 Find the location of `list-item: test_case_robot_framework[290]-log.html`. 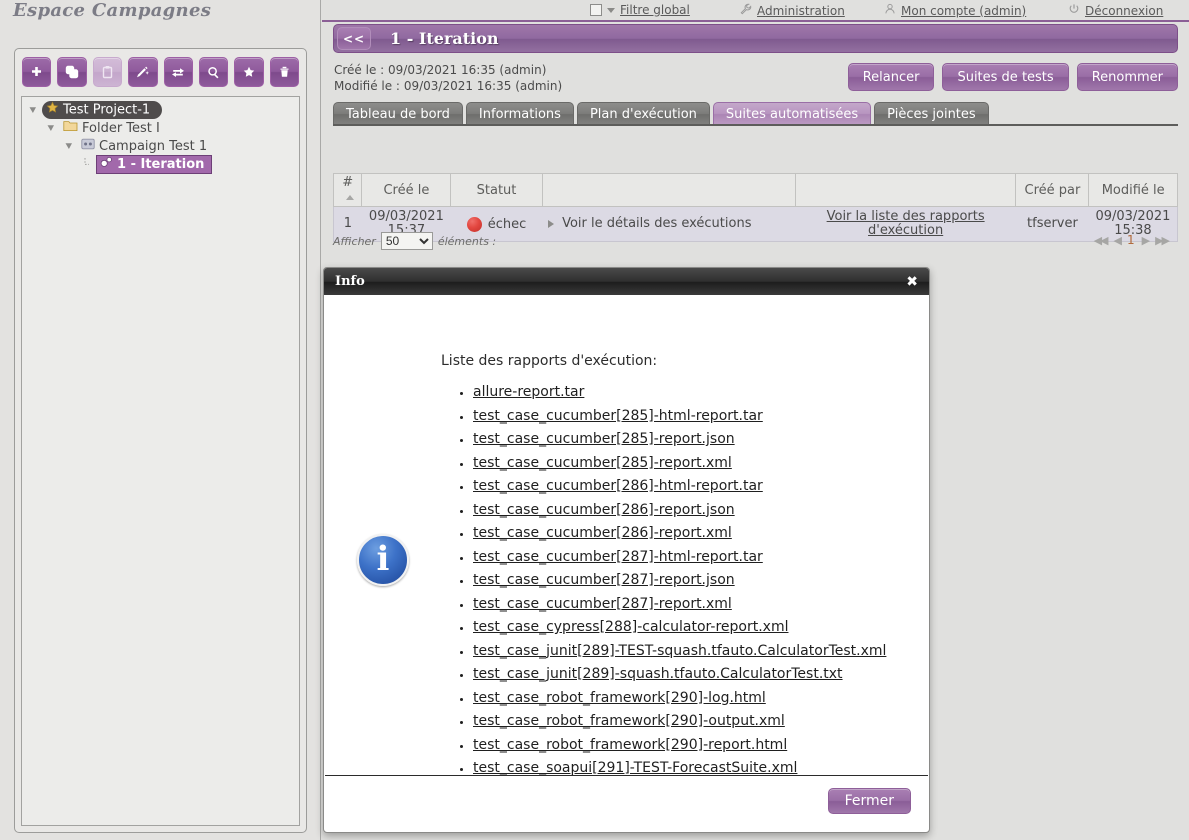

list-item: test_case_robot_framework[290]-log.html is located at coordinates (692, 699).